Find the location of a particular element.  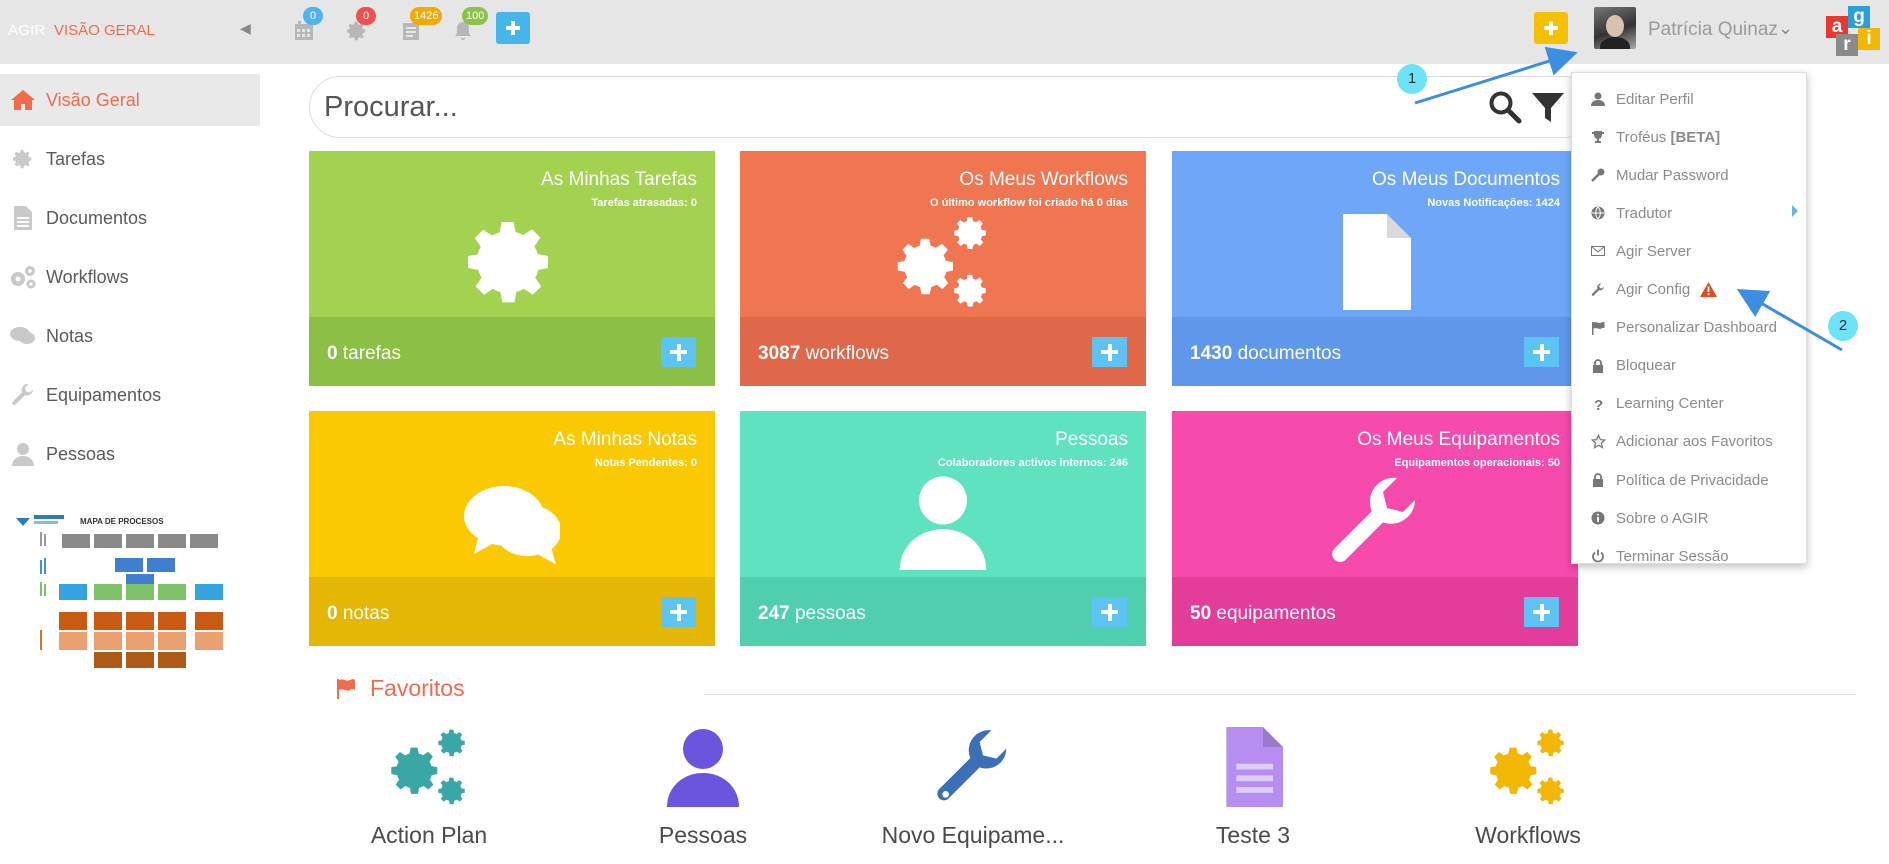

sidebar-item-notas: Notas is located at coordinates (130, 336).